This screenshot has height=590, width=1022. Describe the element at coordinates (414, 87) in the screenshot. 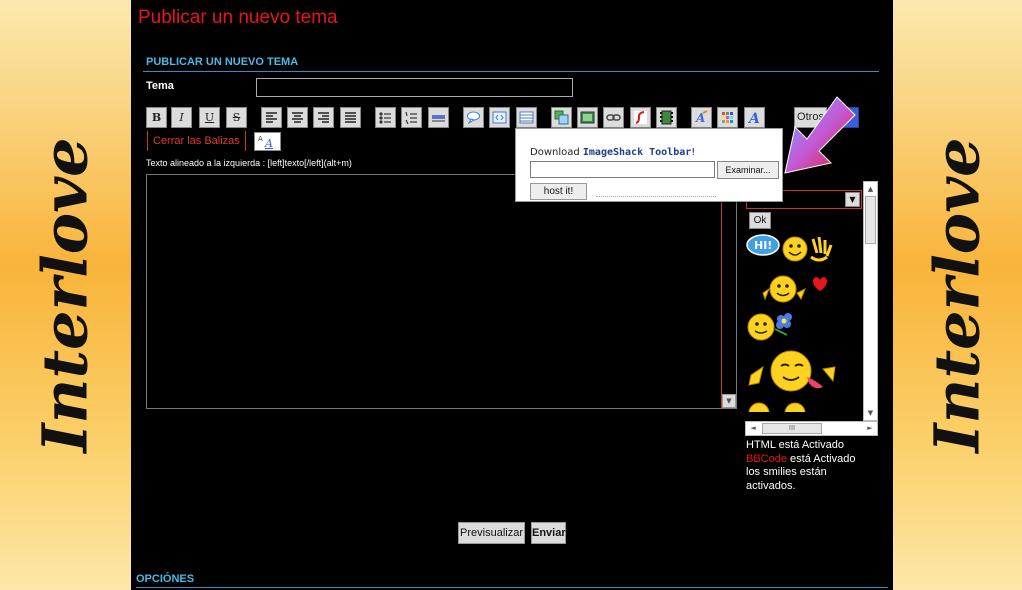

I see `topic-input` at that location.